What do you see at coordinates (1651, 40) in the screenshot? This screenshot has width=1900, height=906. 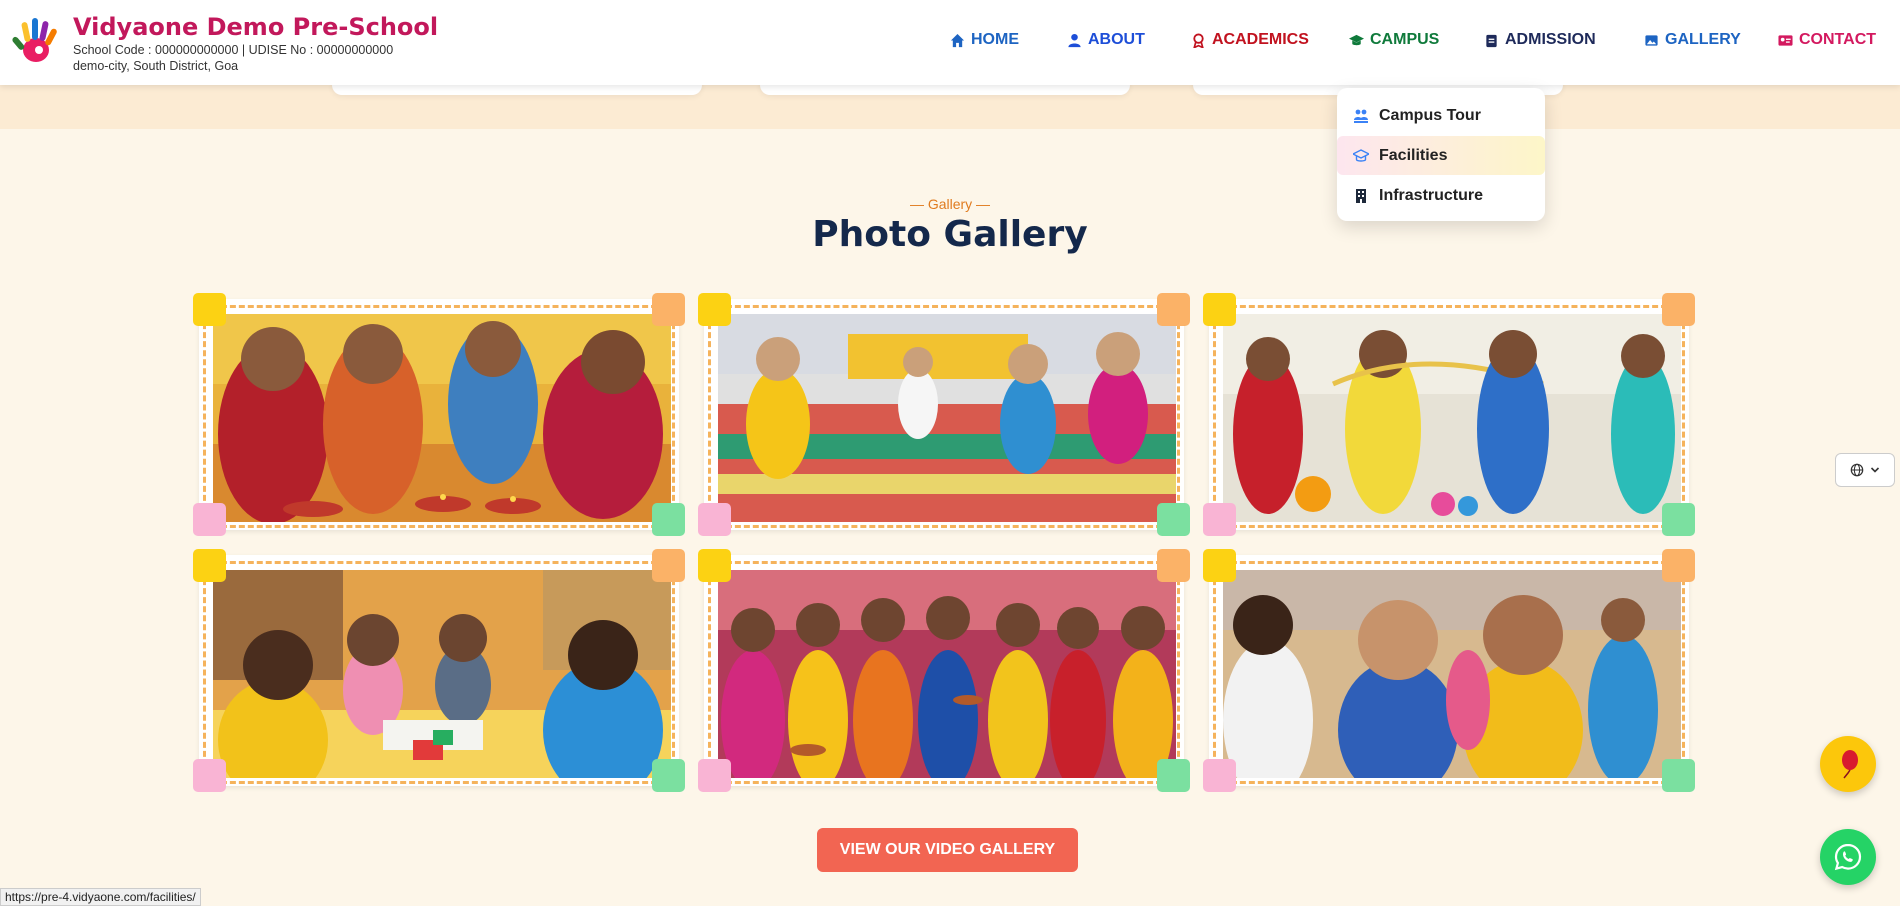 I see `image-icon` at bounding box center [1651, 40].